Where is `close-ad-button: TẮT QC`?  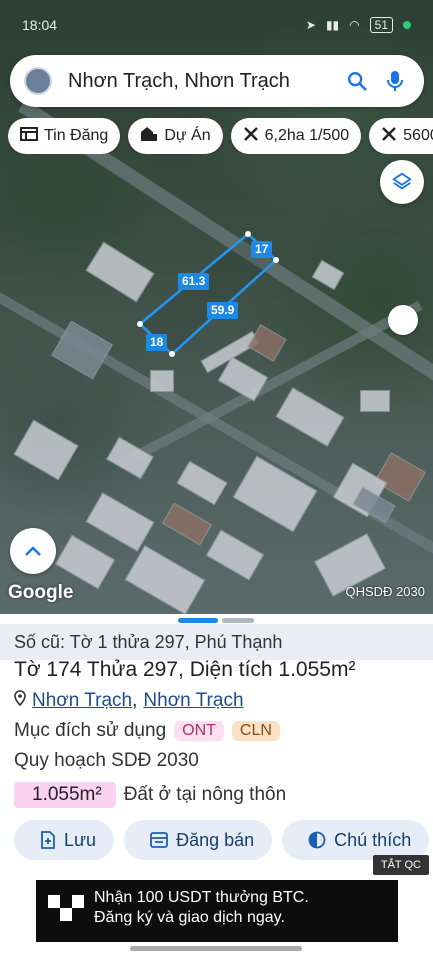 close-ad-button: TẮT QC is located at coordinates (400, 865).